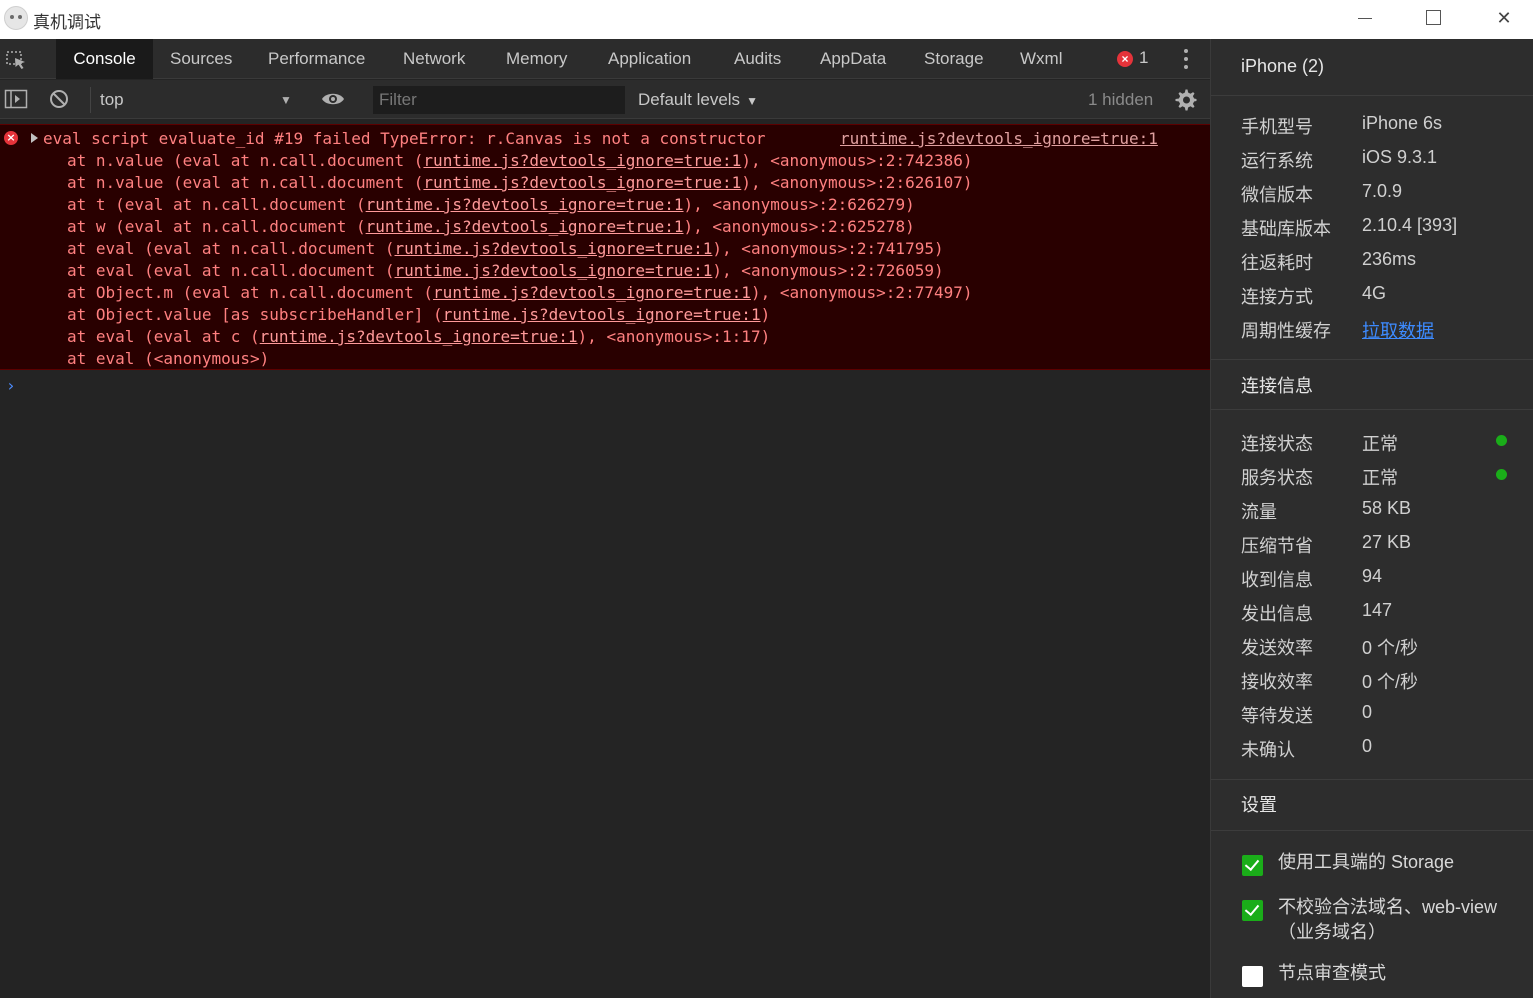 Image resolution: width=1533 pixels, height=998 pixels. I want to click on tab-audits: Audits, so click(757, 59).